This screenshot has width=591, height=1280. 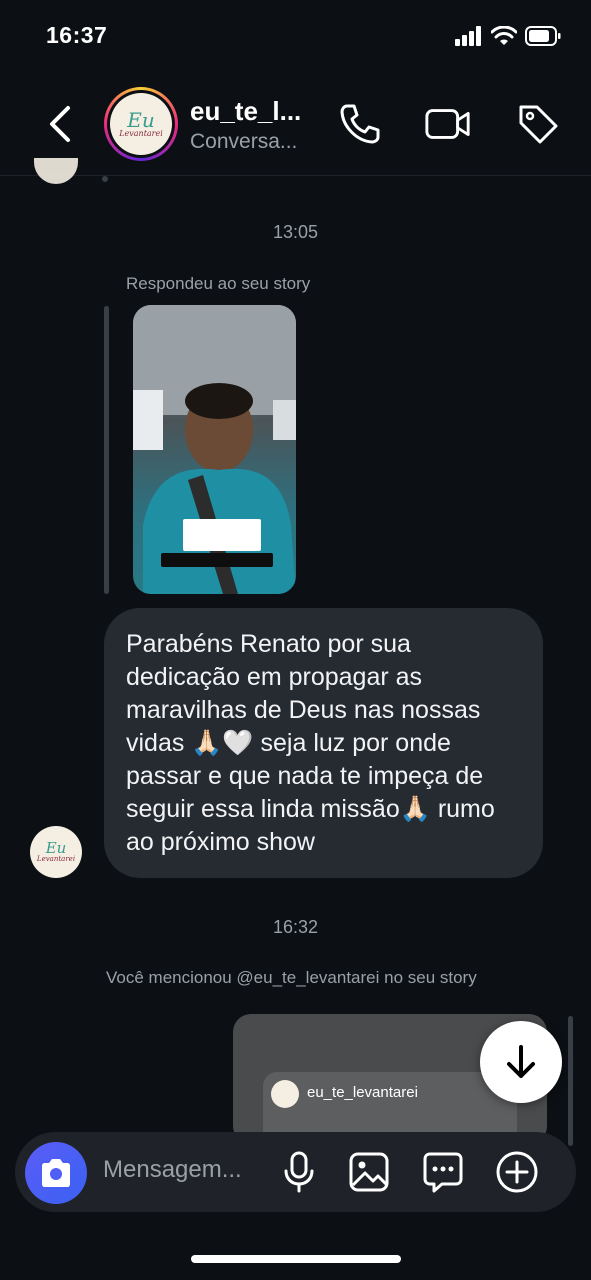 What do you see at coordinates (295, 38) in the screenshot?
I see `status-bar: 16:37` at bounding box center [295, 38].